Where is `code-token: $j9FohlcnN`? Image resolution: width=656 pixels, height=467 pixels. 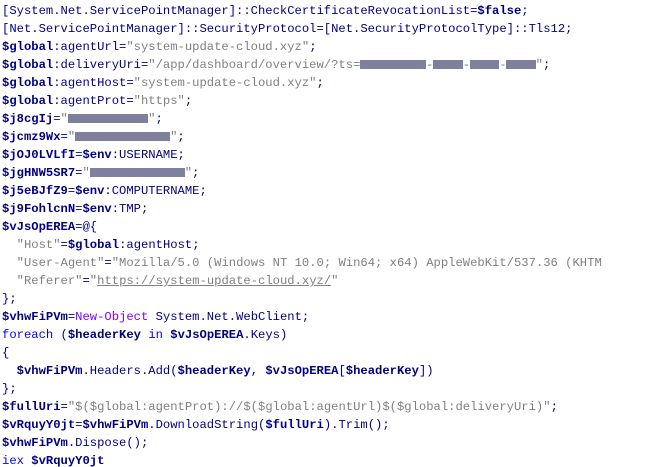
code-token: $j9FohlcnN is located at coordinates (39, 209).